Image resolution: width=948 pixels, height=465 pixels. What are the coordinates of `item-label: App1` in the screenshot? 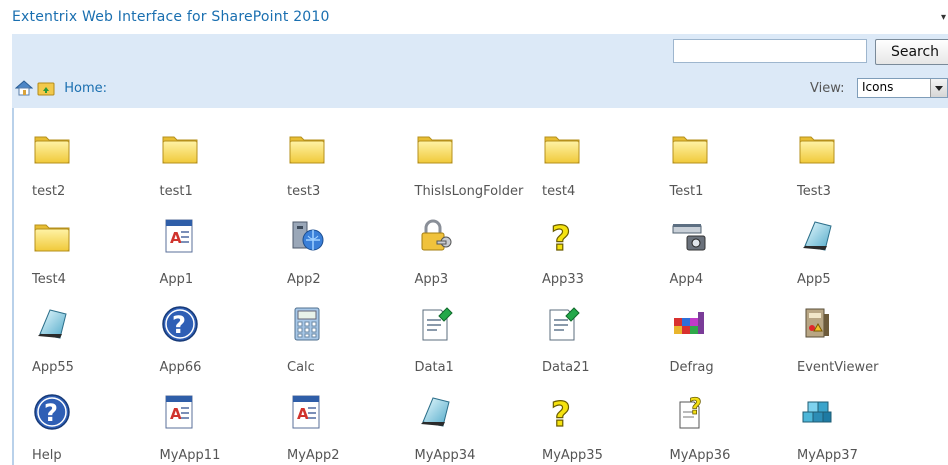 It's located at (176, 279).